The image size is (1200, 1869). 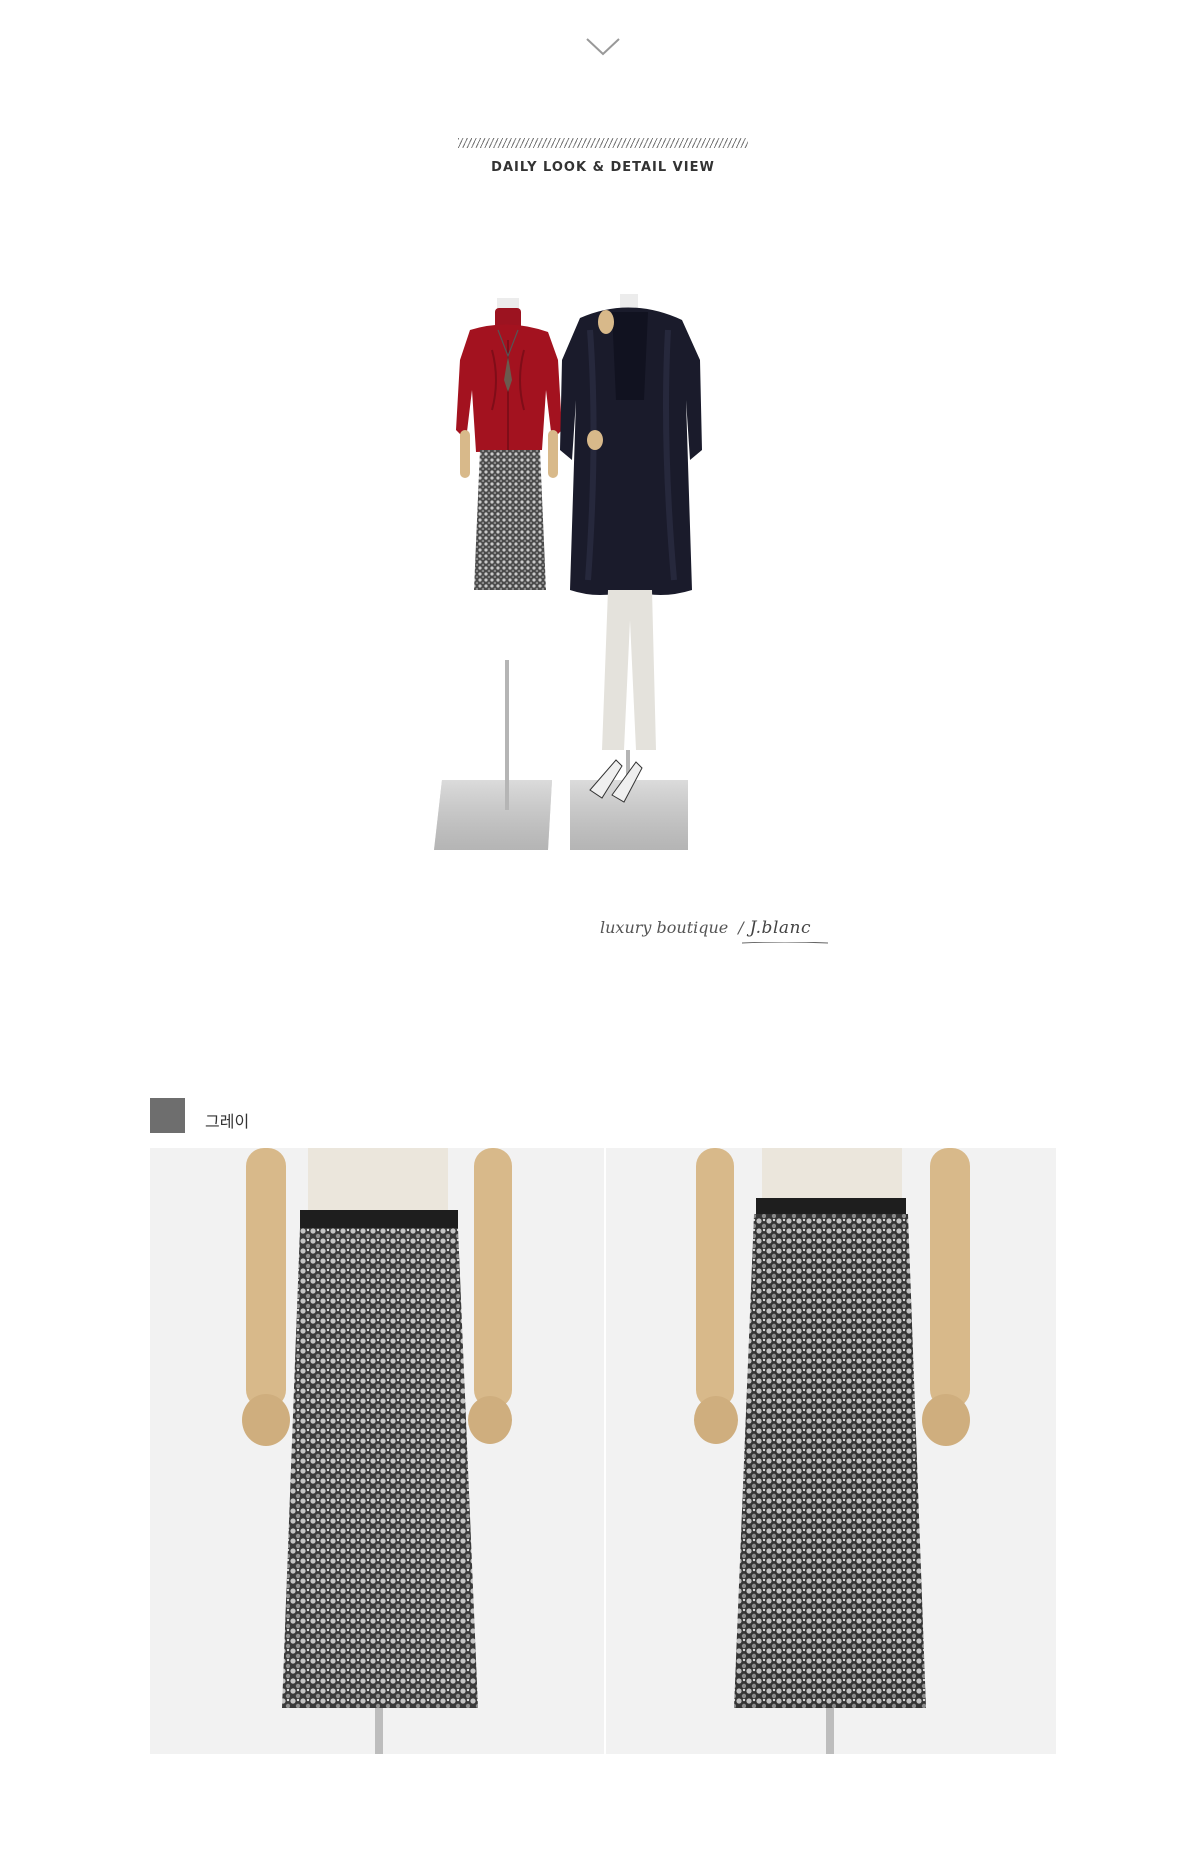 I want to click on skirt-back-photo, so click(x=831, y=1451).